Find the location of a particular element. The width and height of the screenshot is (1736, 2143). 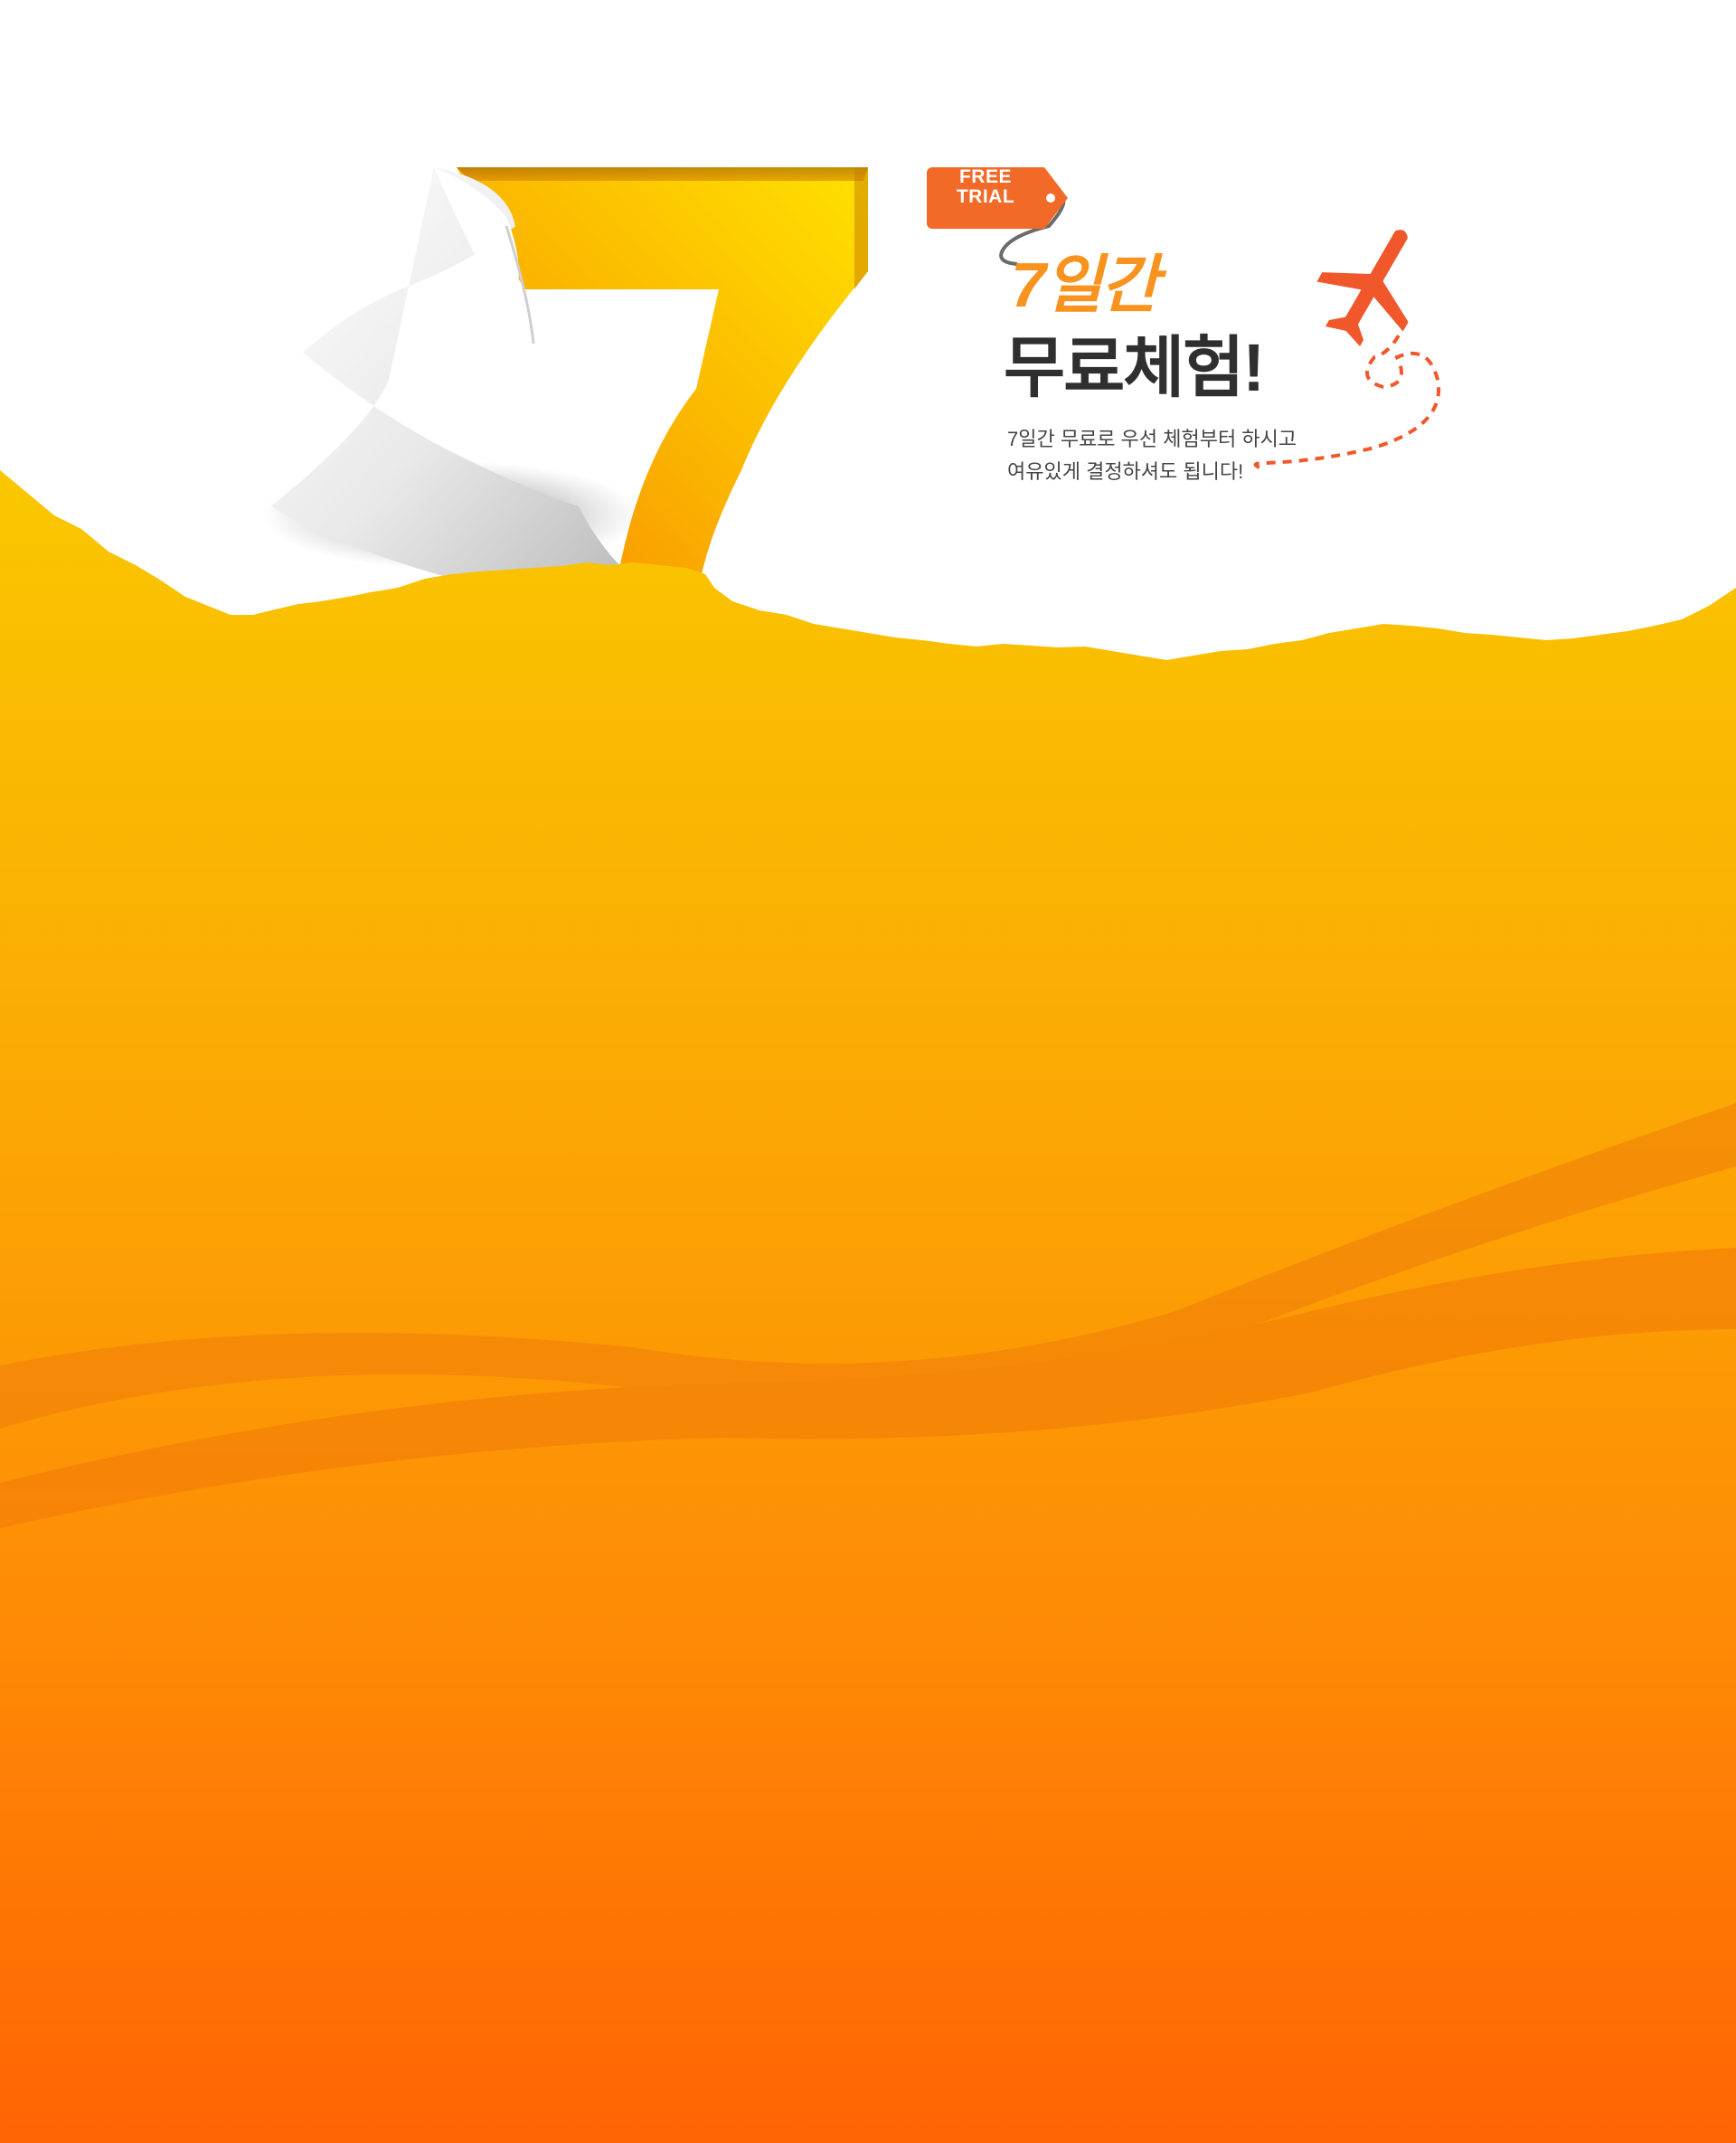

headline-days: 7일간 is located at coordinates (1085, 285).